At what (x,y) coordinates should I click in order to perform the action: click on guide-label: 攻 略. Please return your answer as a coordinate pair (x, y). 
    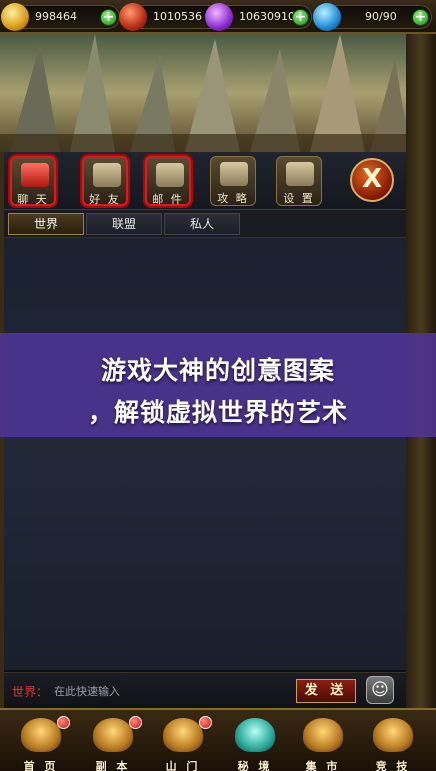
    Looking at the image, I should click on (233, 198).